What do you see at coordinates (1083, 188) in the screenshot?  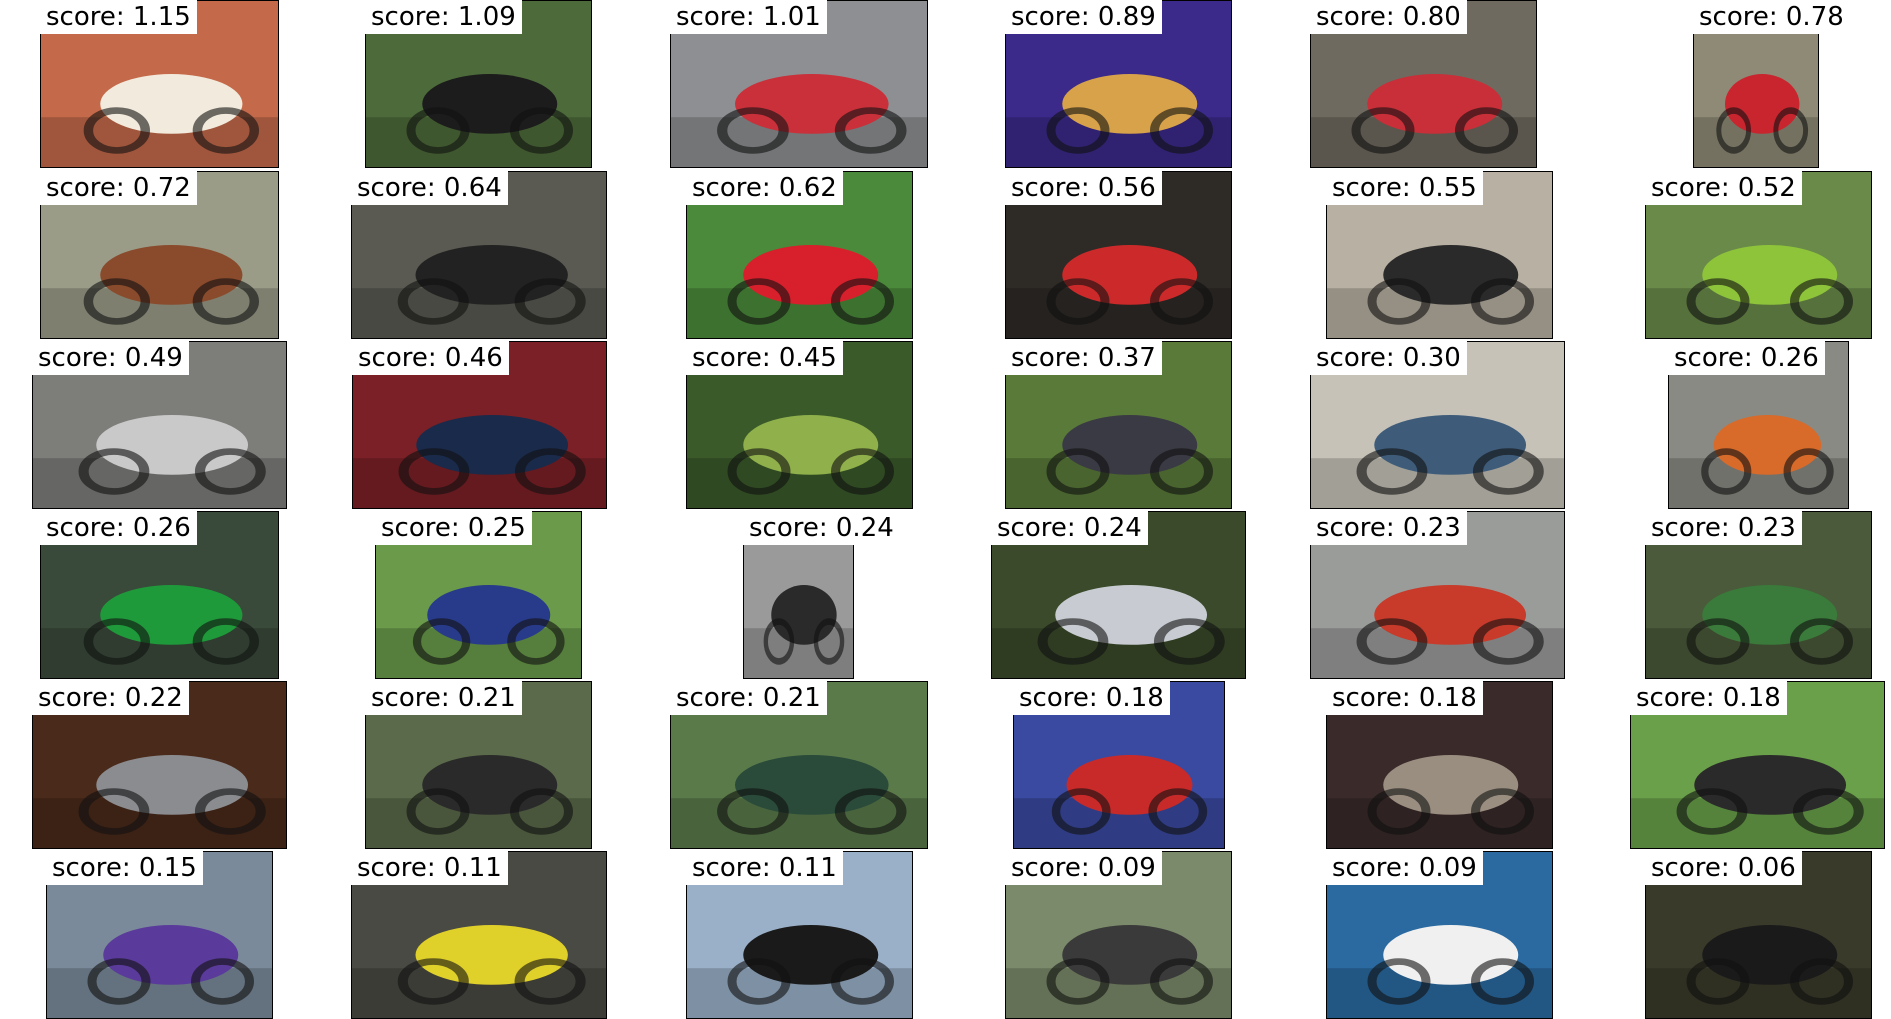 I see `score-label: score: 0.56` at bounding box center [1083, 188].